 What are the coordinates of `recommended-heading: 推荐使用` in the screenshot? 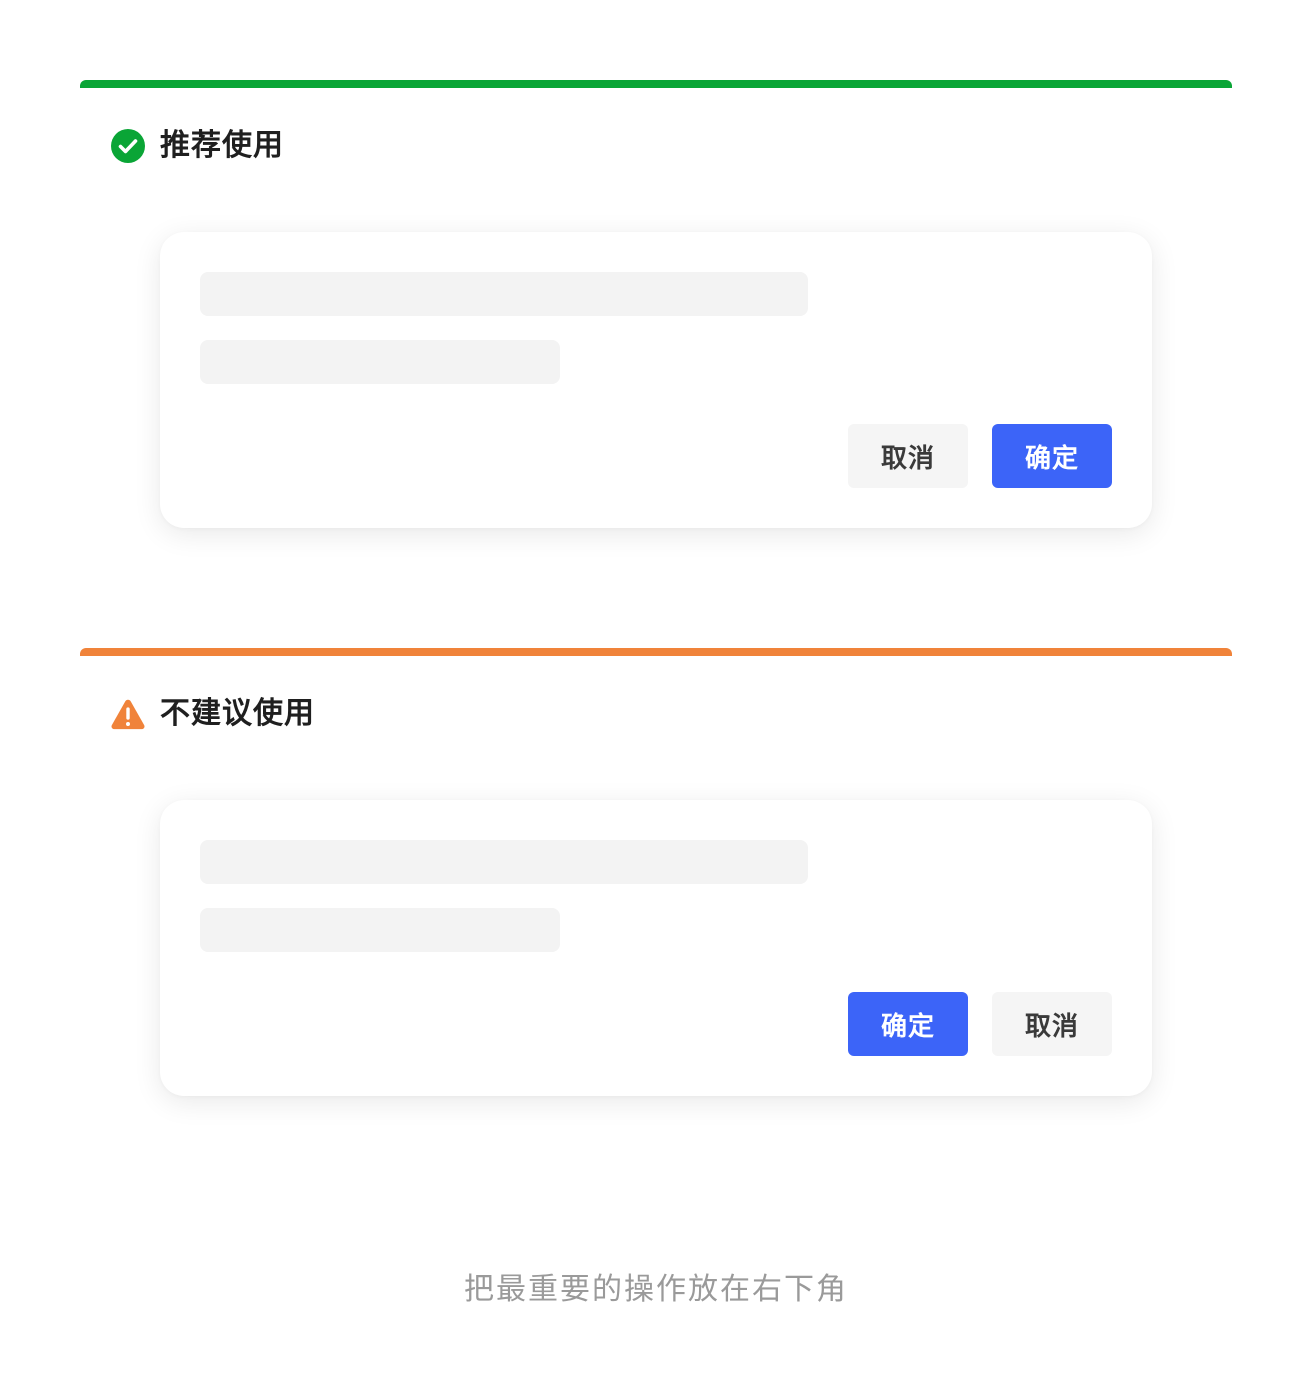 It's located at (197, 146).